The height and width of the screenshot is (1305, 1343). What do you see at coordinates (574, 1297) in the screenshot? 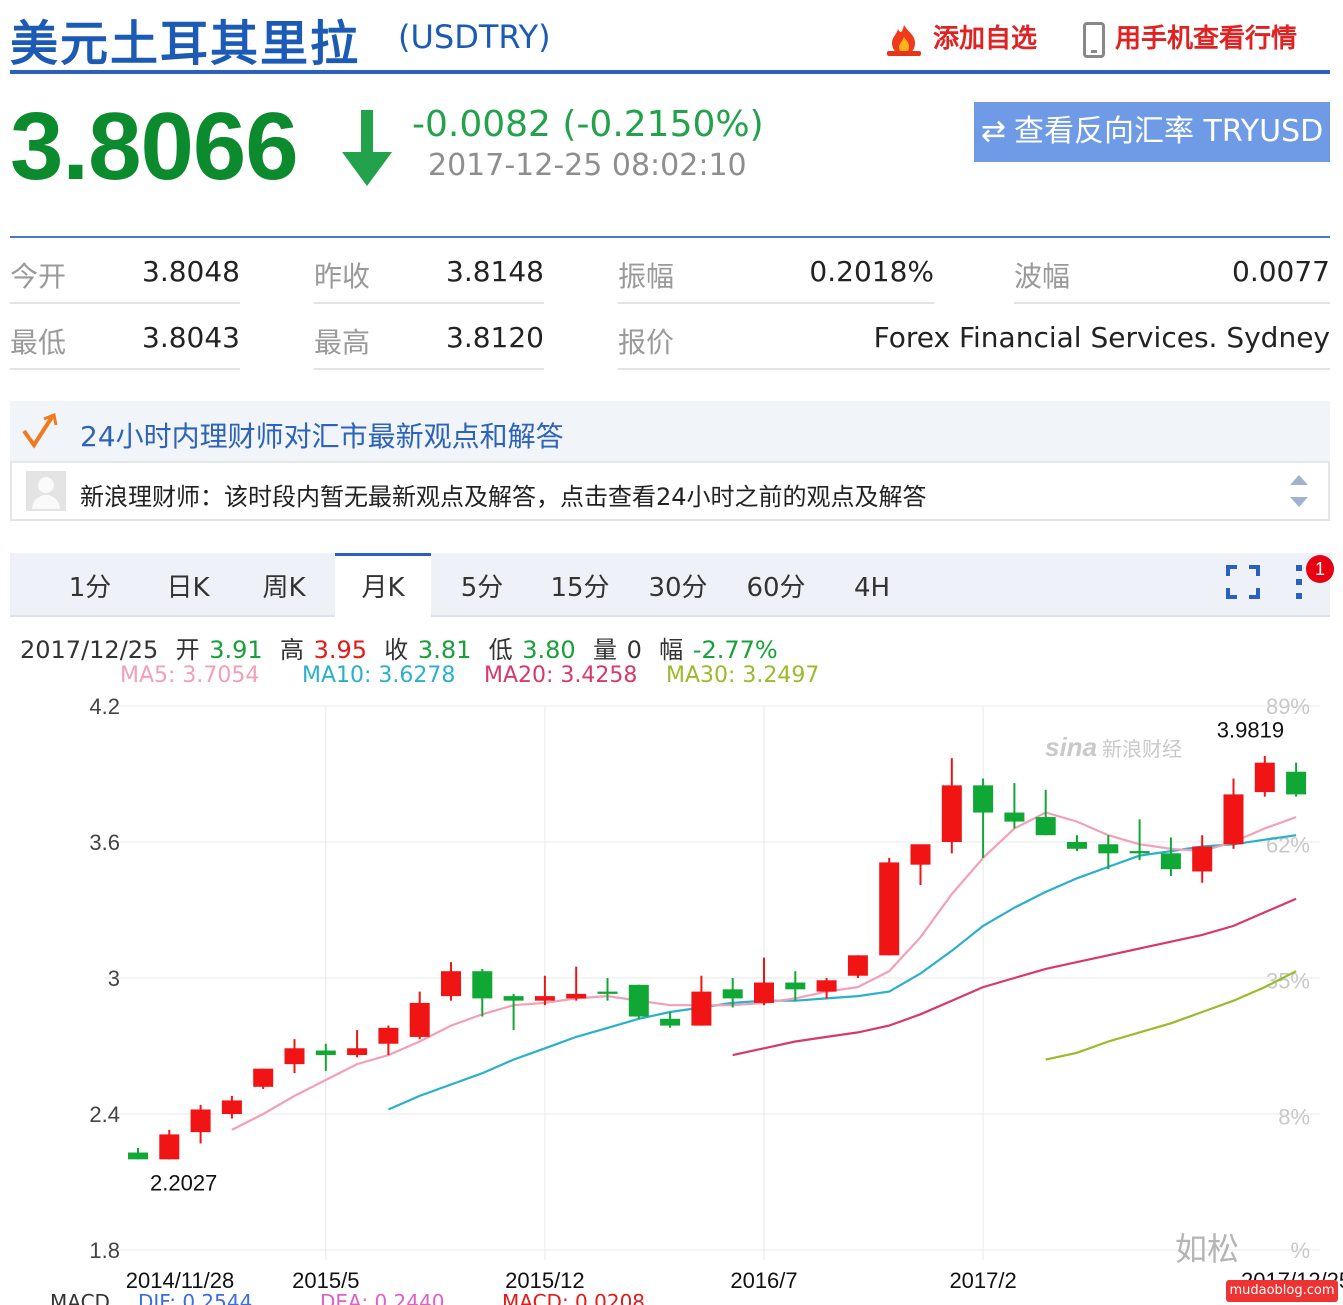
I see `macd-value: MACD: 0.0208` at bounding box center [574, 1297].